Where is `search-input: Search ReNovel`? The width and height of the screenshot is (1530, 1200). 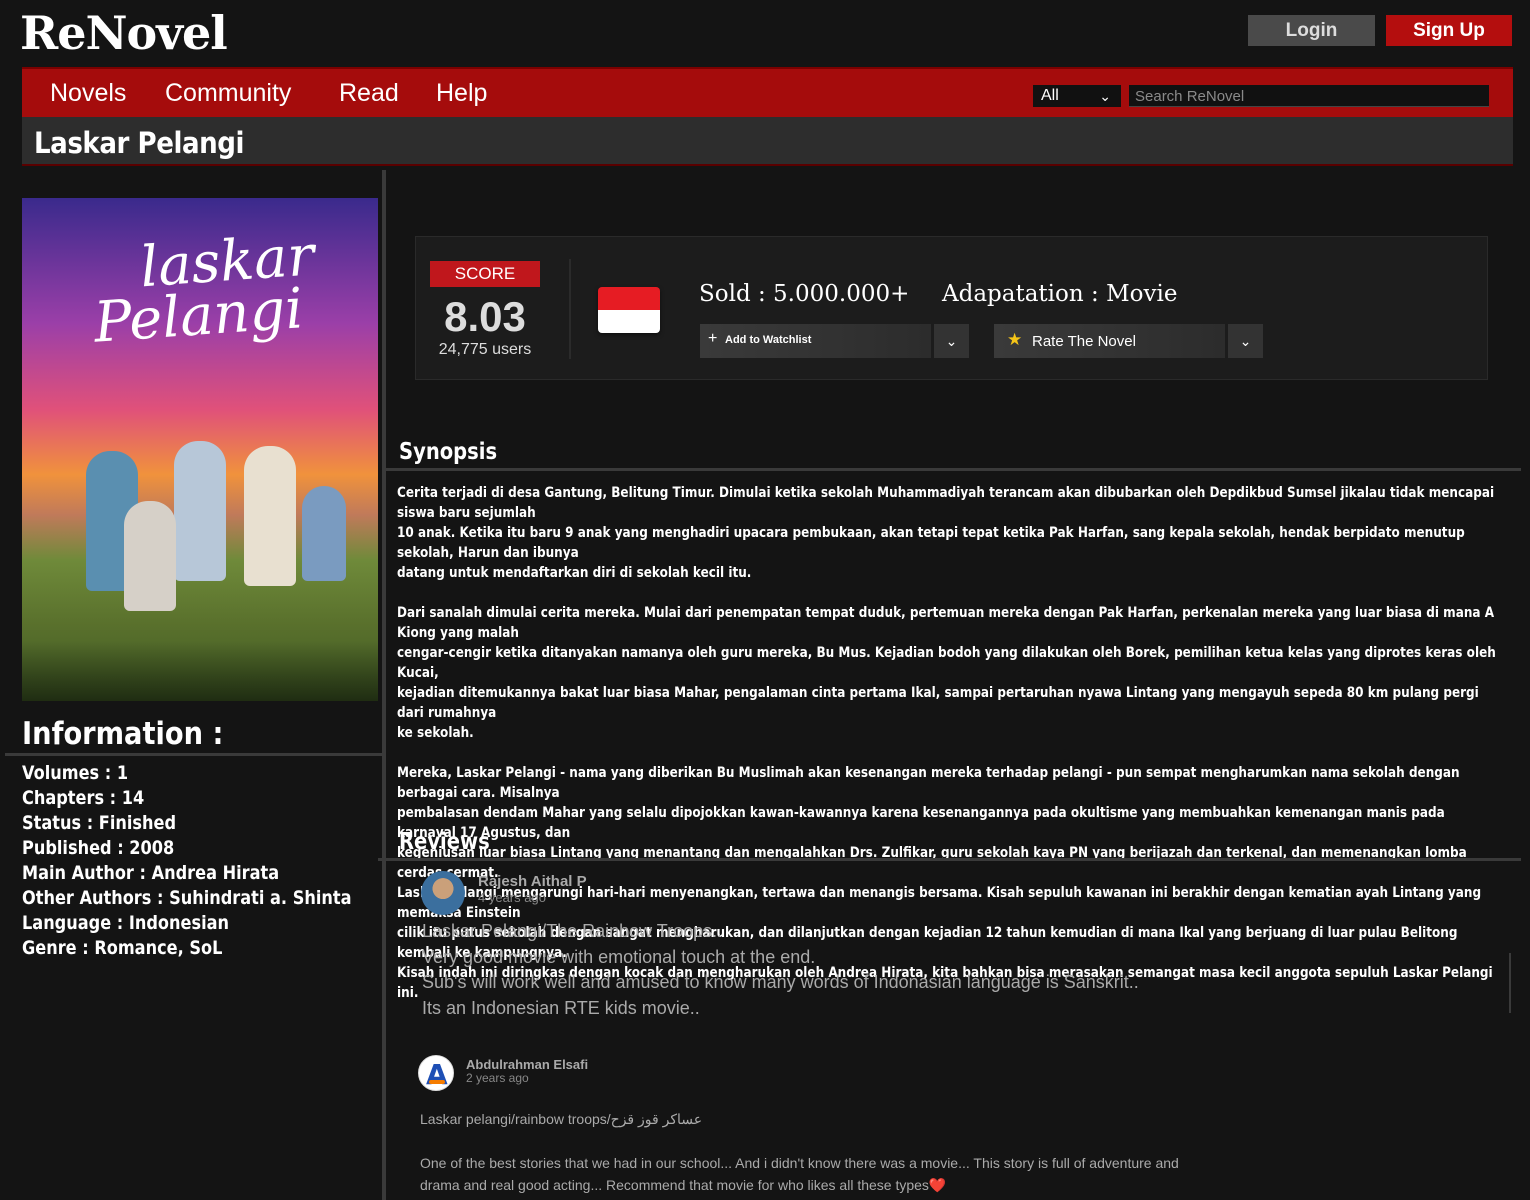
search-input: Search ReNovel is located at coordinates (1309, 96).